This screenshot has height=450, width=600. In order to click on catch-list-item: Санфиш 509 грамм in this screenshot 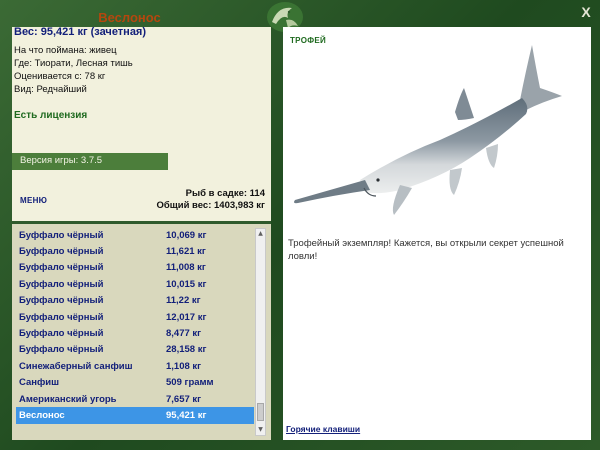, I will do `click(135, 383)`.